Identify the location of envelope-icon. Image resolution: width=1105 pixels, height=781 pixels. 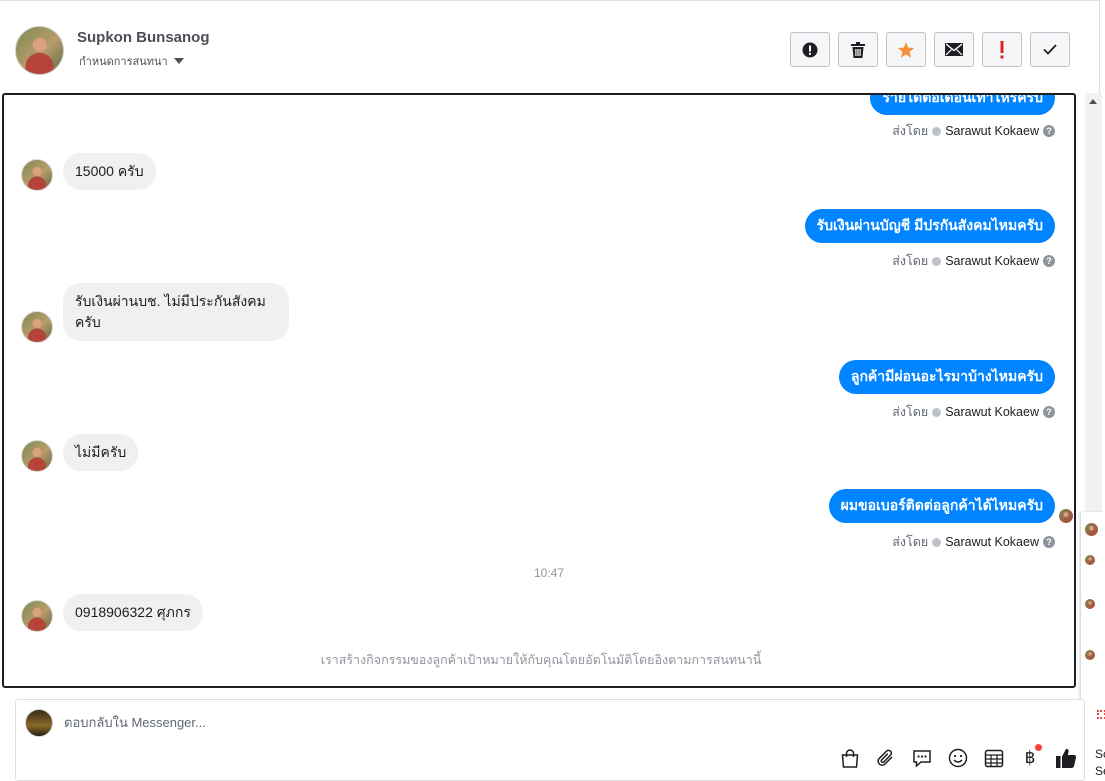
(954, 49).